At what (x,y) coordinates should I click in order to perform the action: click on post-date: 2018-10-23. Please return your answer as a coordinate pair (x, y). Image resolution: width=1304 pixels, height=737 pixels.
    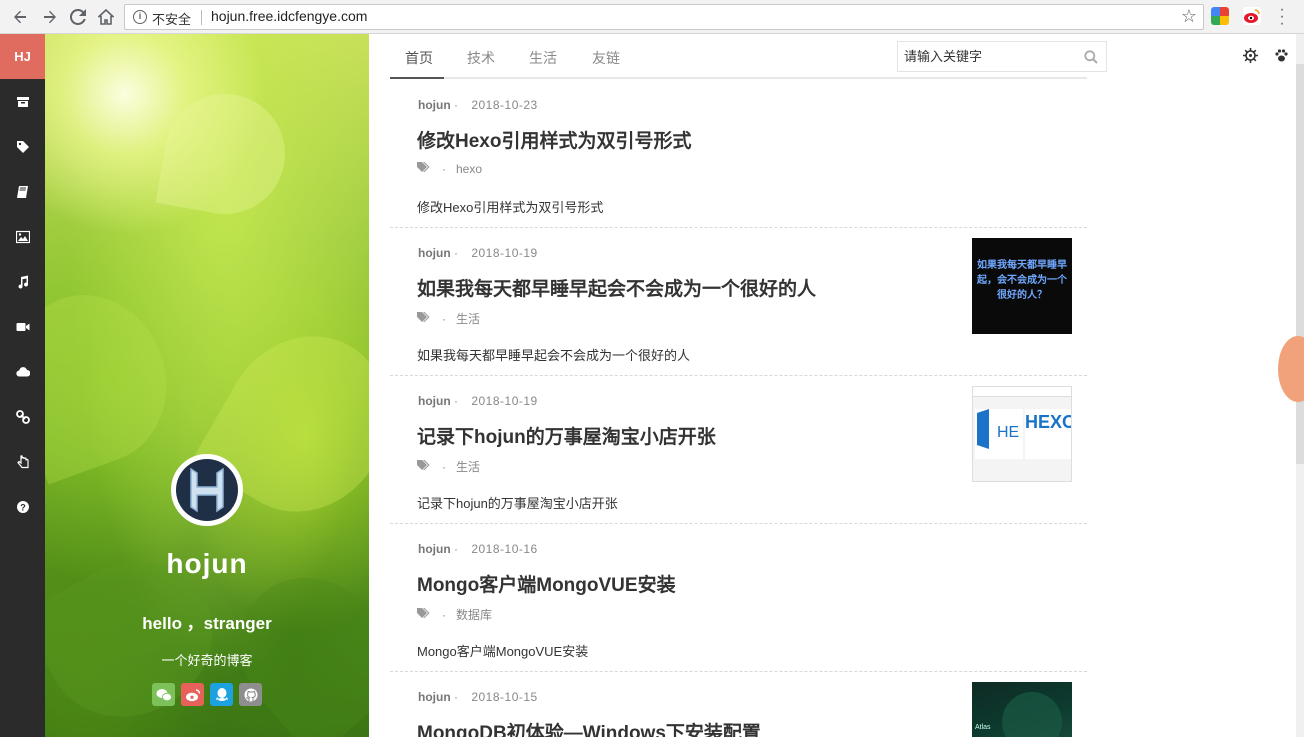
    Looking at the image, I should click on (504, 105).